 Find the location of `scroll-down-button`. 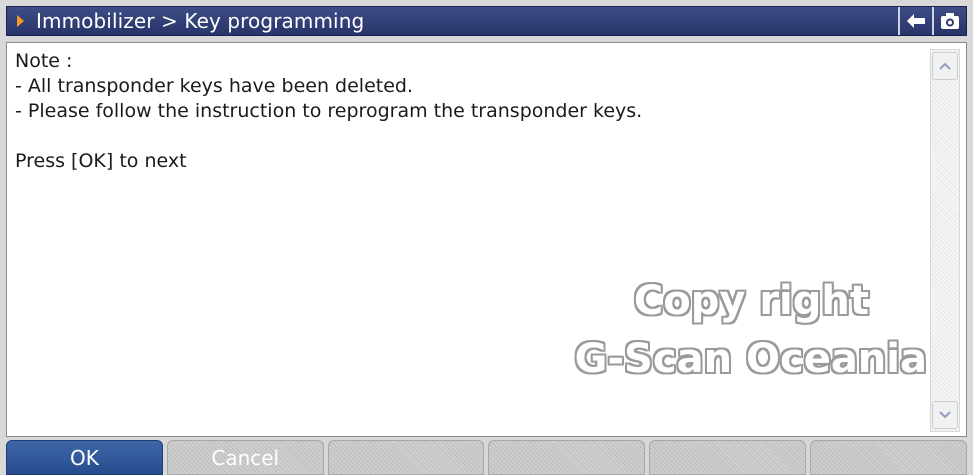

scroll-down-button is located at coordinates (945, 415).